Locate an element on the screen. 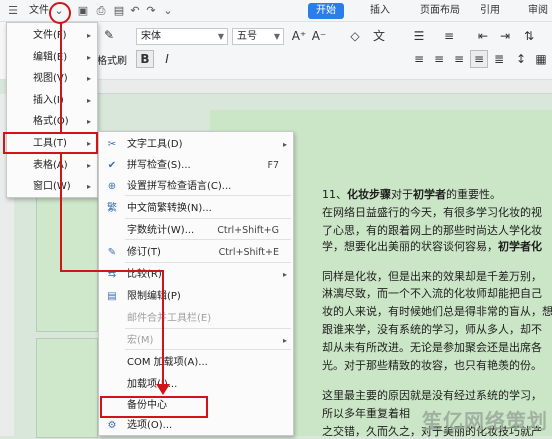 The height and width of the screenshot is (439, 552). document-text-line: 却从未有所改进。无论是参加聚会还是出席各 is located at coordinates (432, 348).